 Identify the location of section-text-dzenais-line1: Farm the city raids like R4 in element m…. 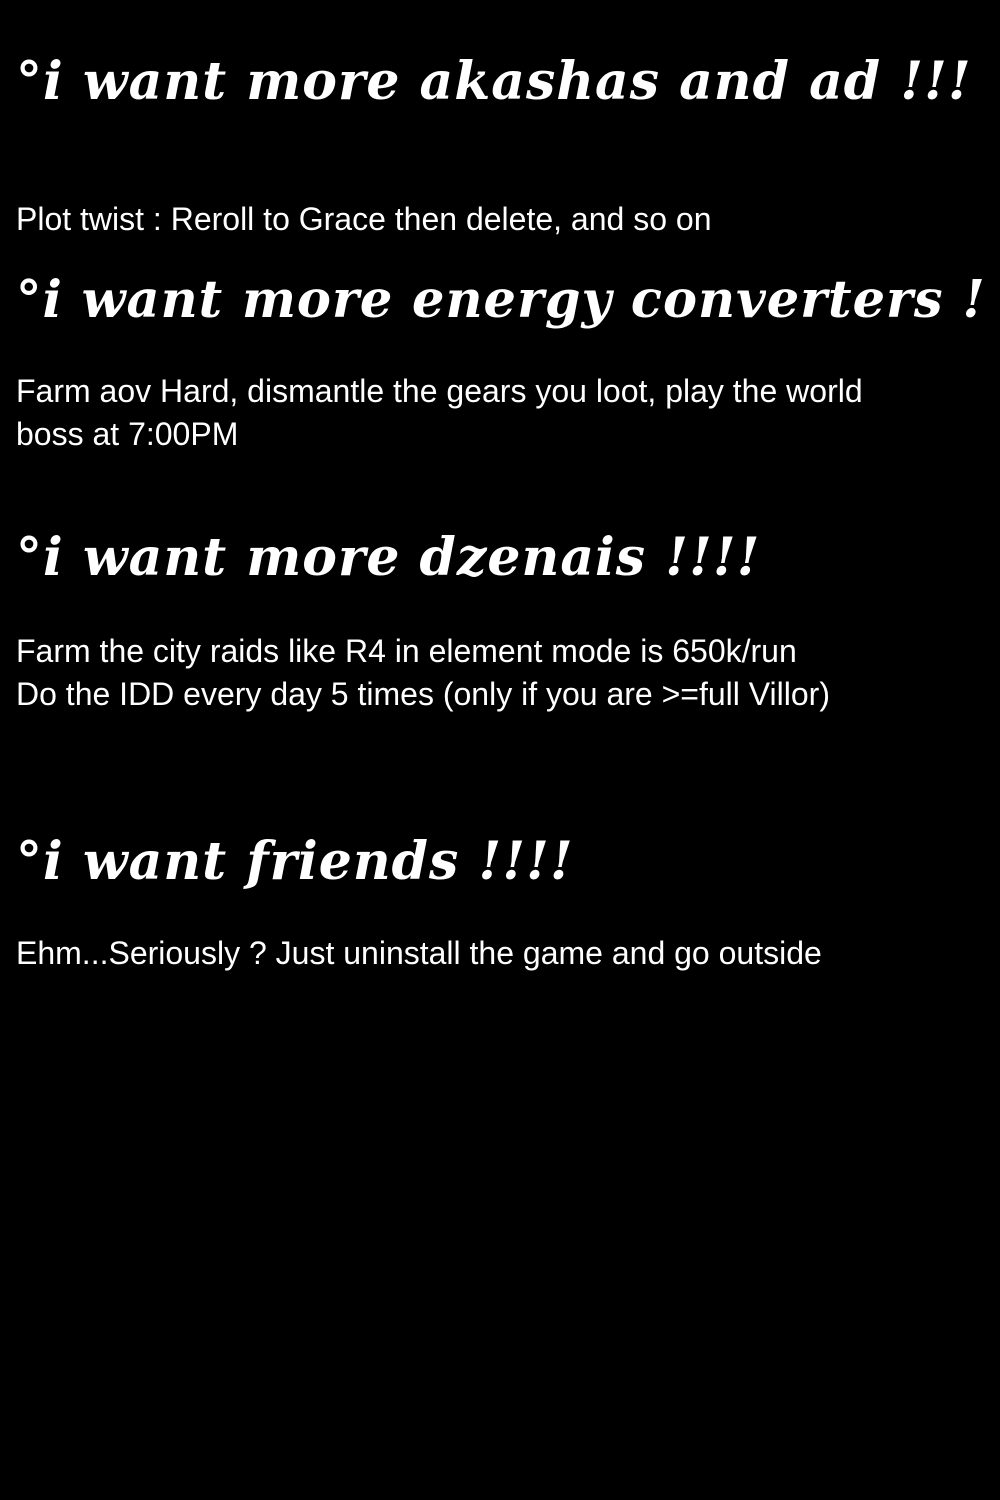
(406, 651).